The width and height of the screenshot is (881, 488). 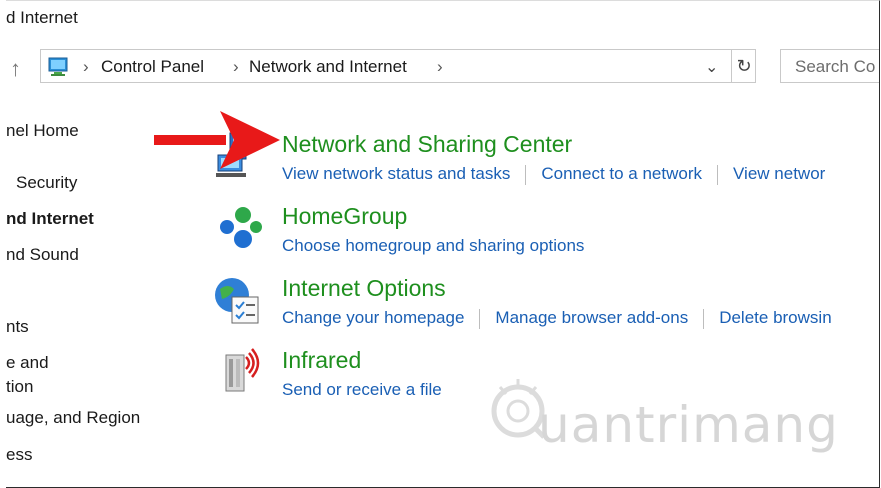 What do you see at coordinates (241, 227) in the screenshot?
I see `homegroup-icon` at bounding box center [241, 227].